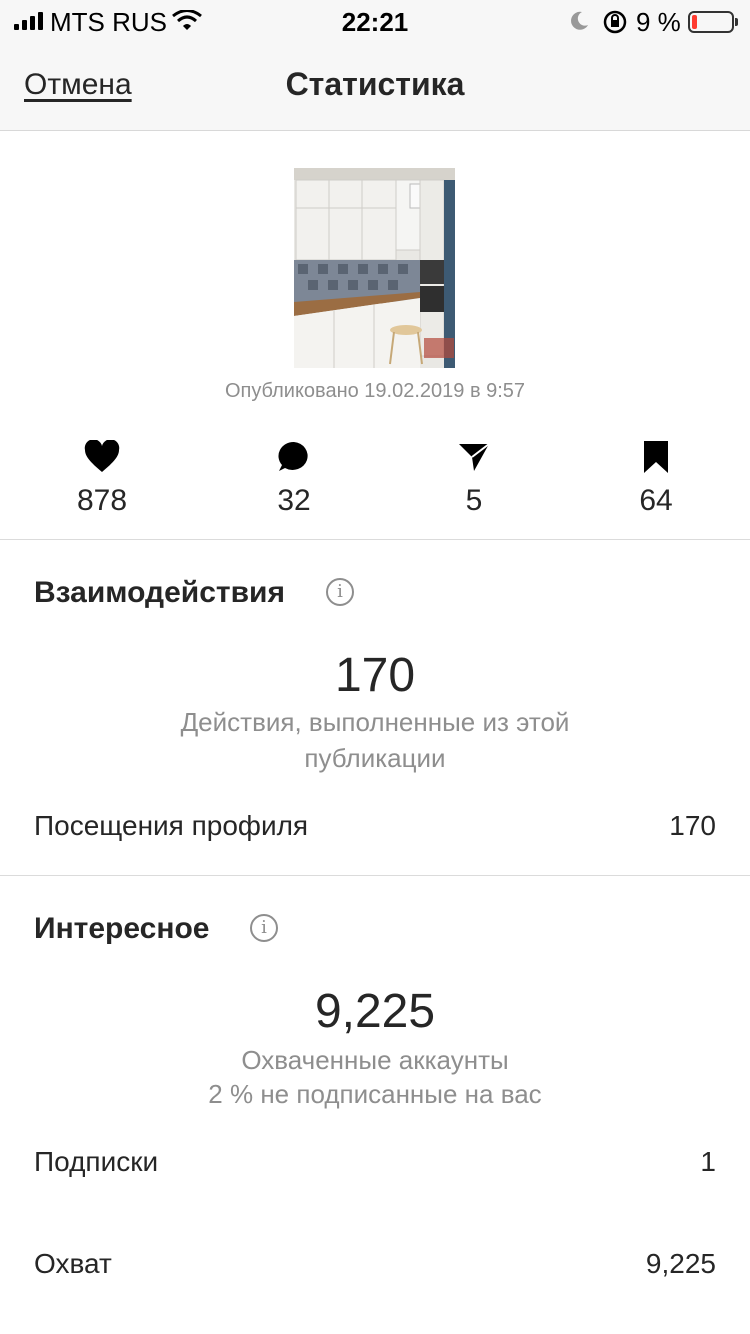  I want to click on saves-counter: 64, so click(656, 479).